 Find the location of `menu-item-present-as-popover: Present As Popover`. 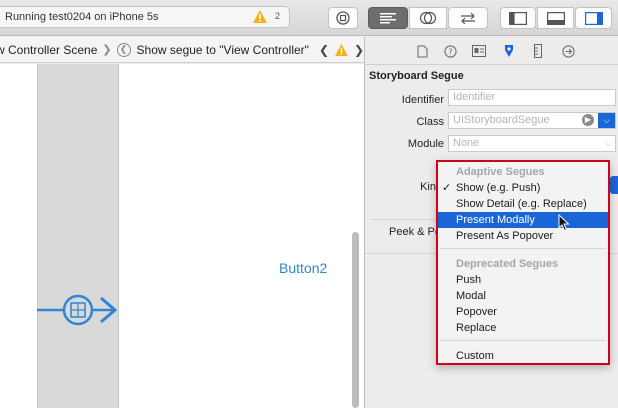

menu-item-present-as-popover: Present As Popover is located at coordinates (523, 236).